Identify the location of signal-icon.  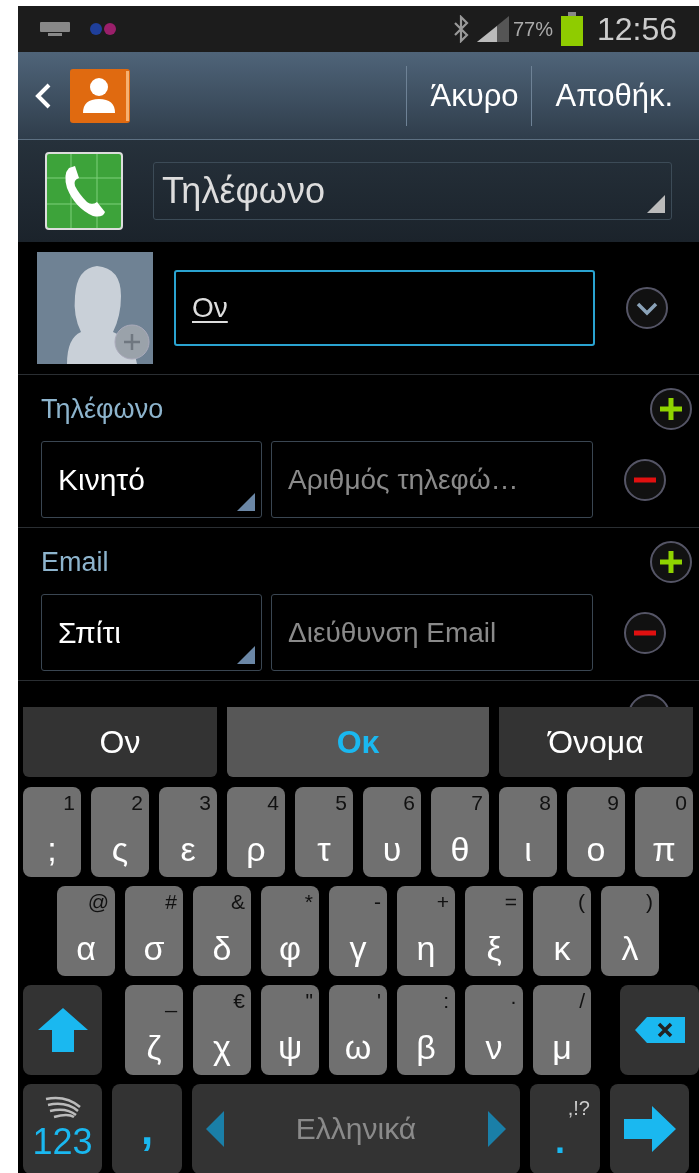
(492, 29).